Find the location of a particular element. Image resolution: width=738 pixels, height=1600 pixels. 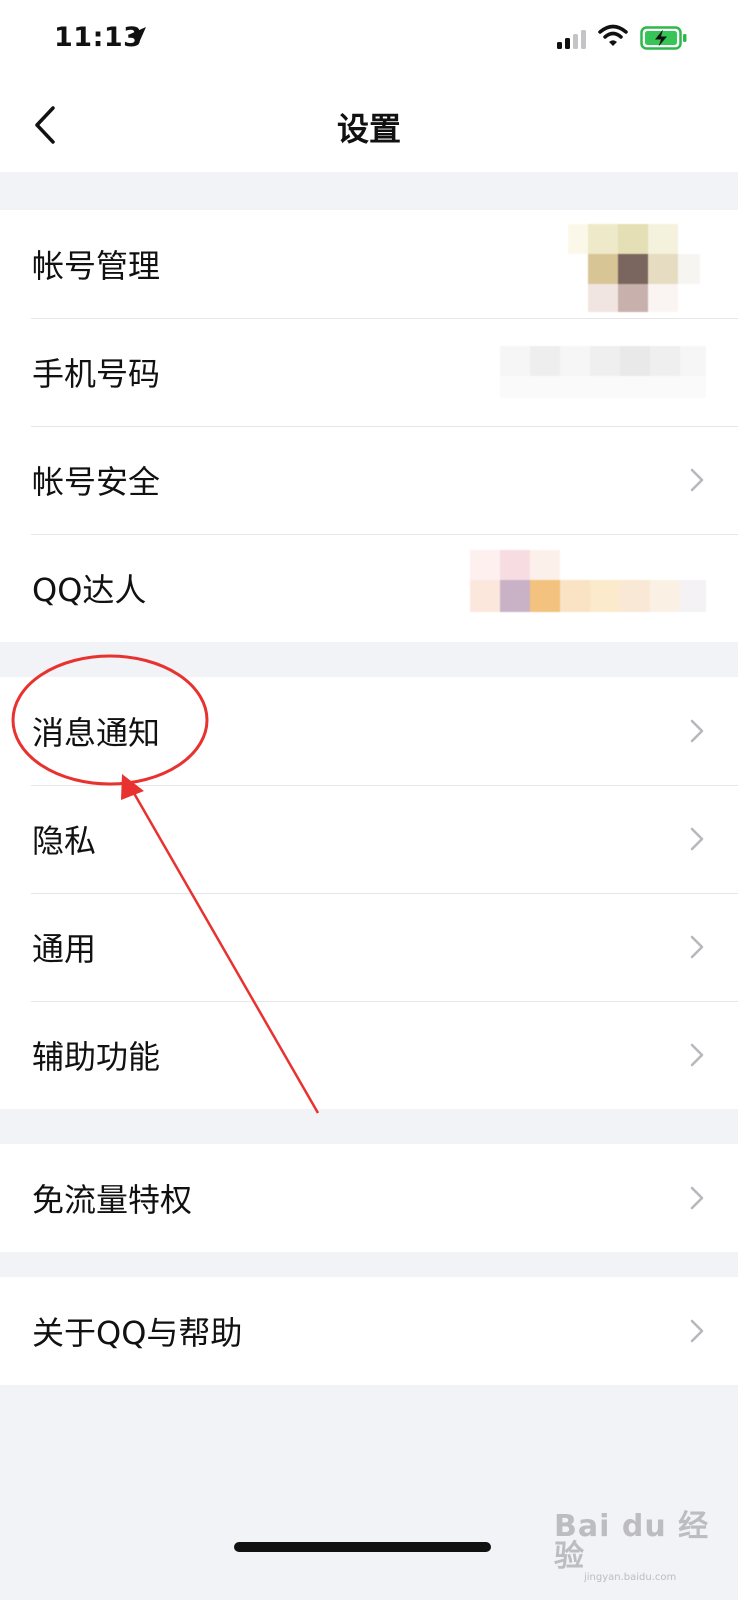

row-label: 帐号安全 is located at coordinates (96, 482).